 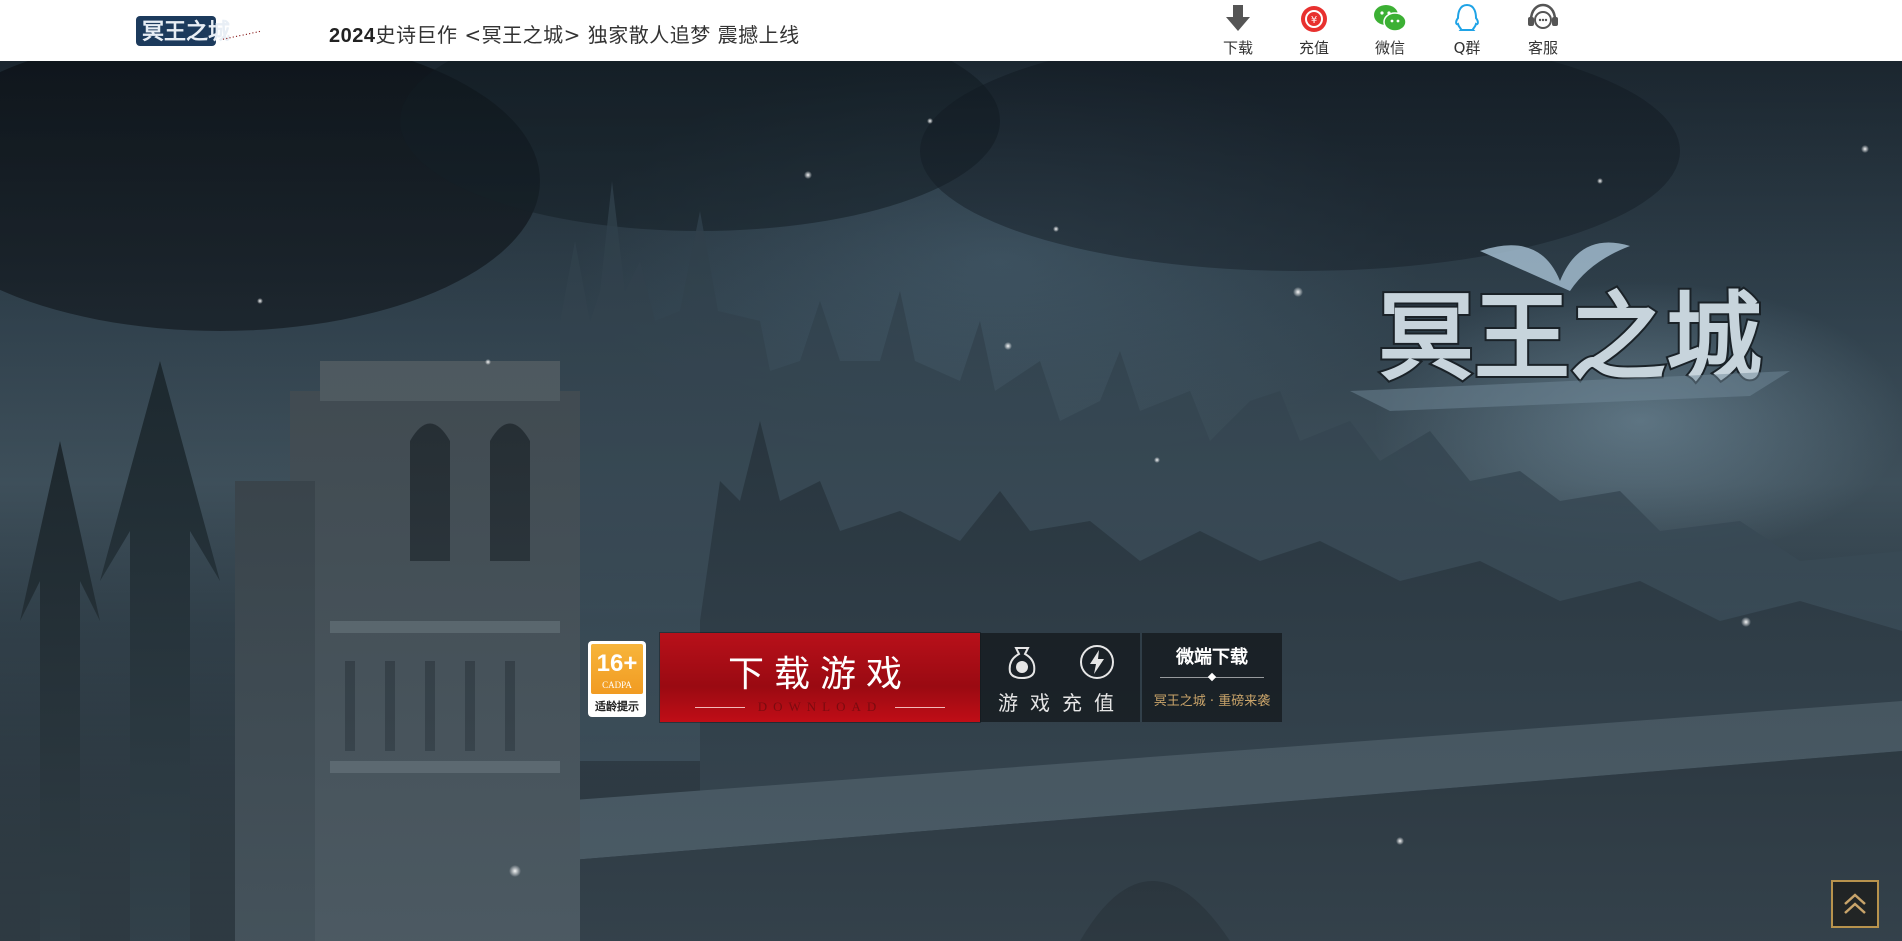 I want to click on download-icon, so click(x=1238, y=18).